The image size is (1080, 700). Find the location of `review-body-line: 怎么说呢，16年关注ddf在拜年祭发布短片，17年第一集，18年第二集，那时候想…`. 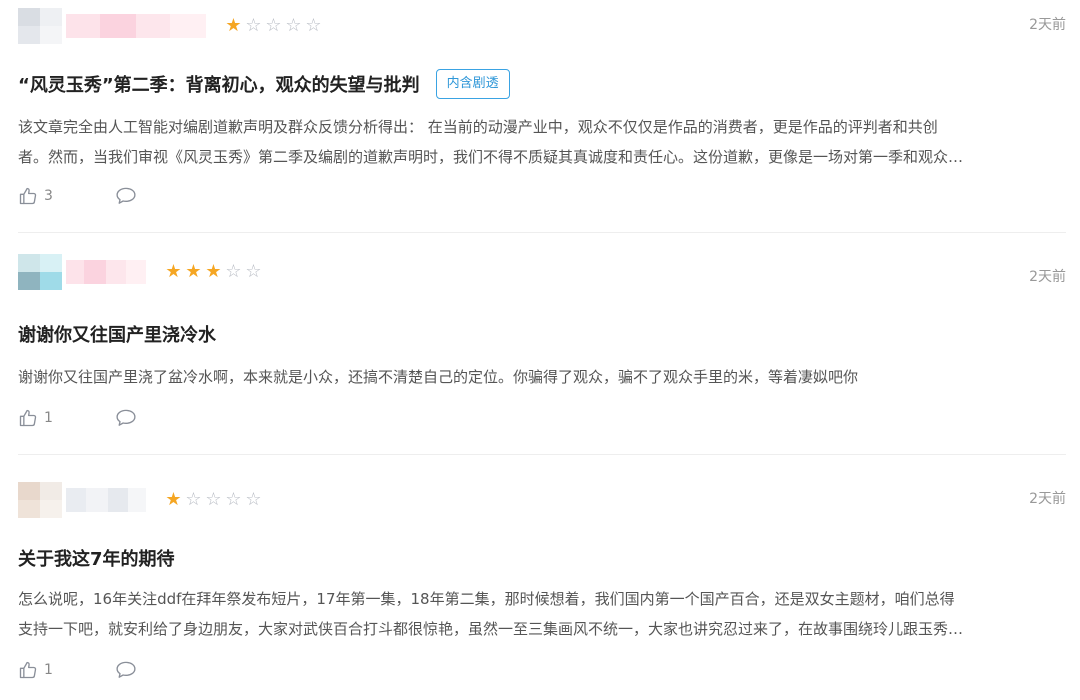

review-body-line: 怎么说呢，16年关注ddf在拜年祭发布短片，17年第一集，18年第二集，那时候想… is located at coordinates (486, 599).